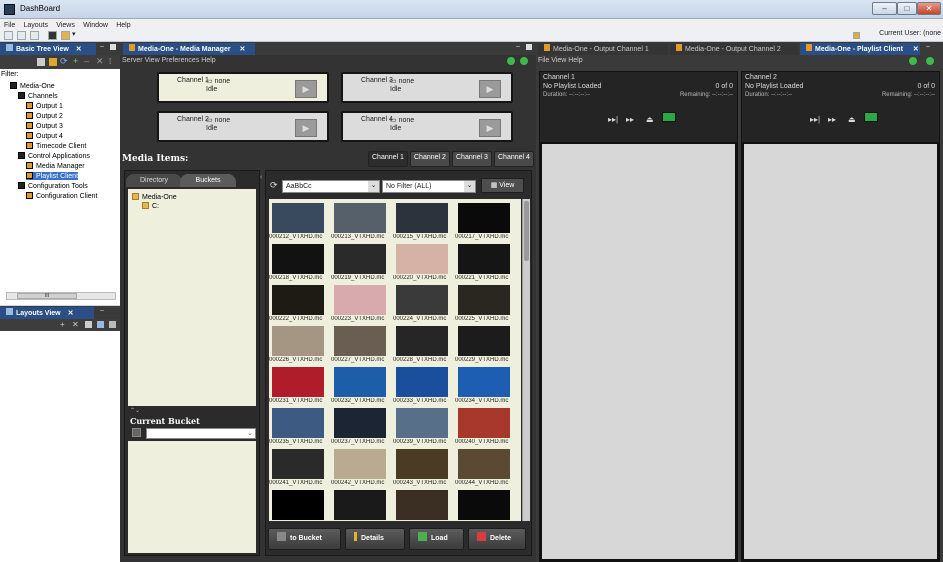  What do you see at coordinates (8, 35) in the screenshot?
I see `save-icon` at bounding box center [8, 35].